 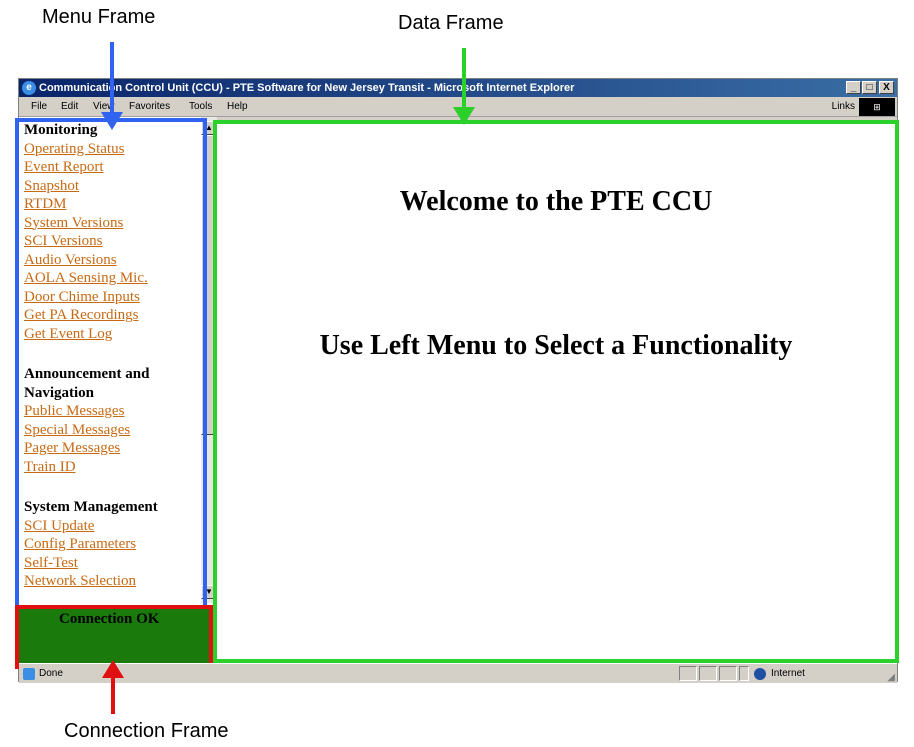 I want to click on zone-text: Internet, so click(x=788, y=673).